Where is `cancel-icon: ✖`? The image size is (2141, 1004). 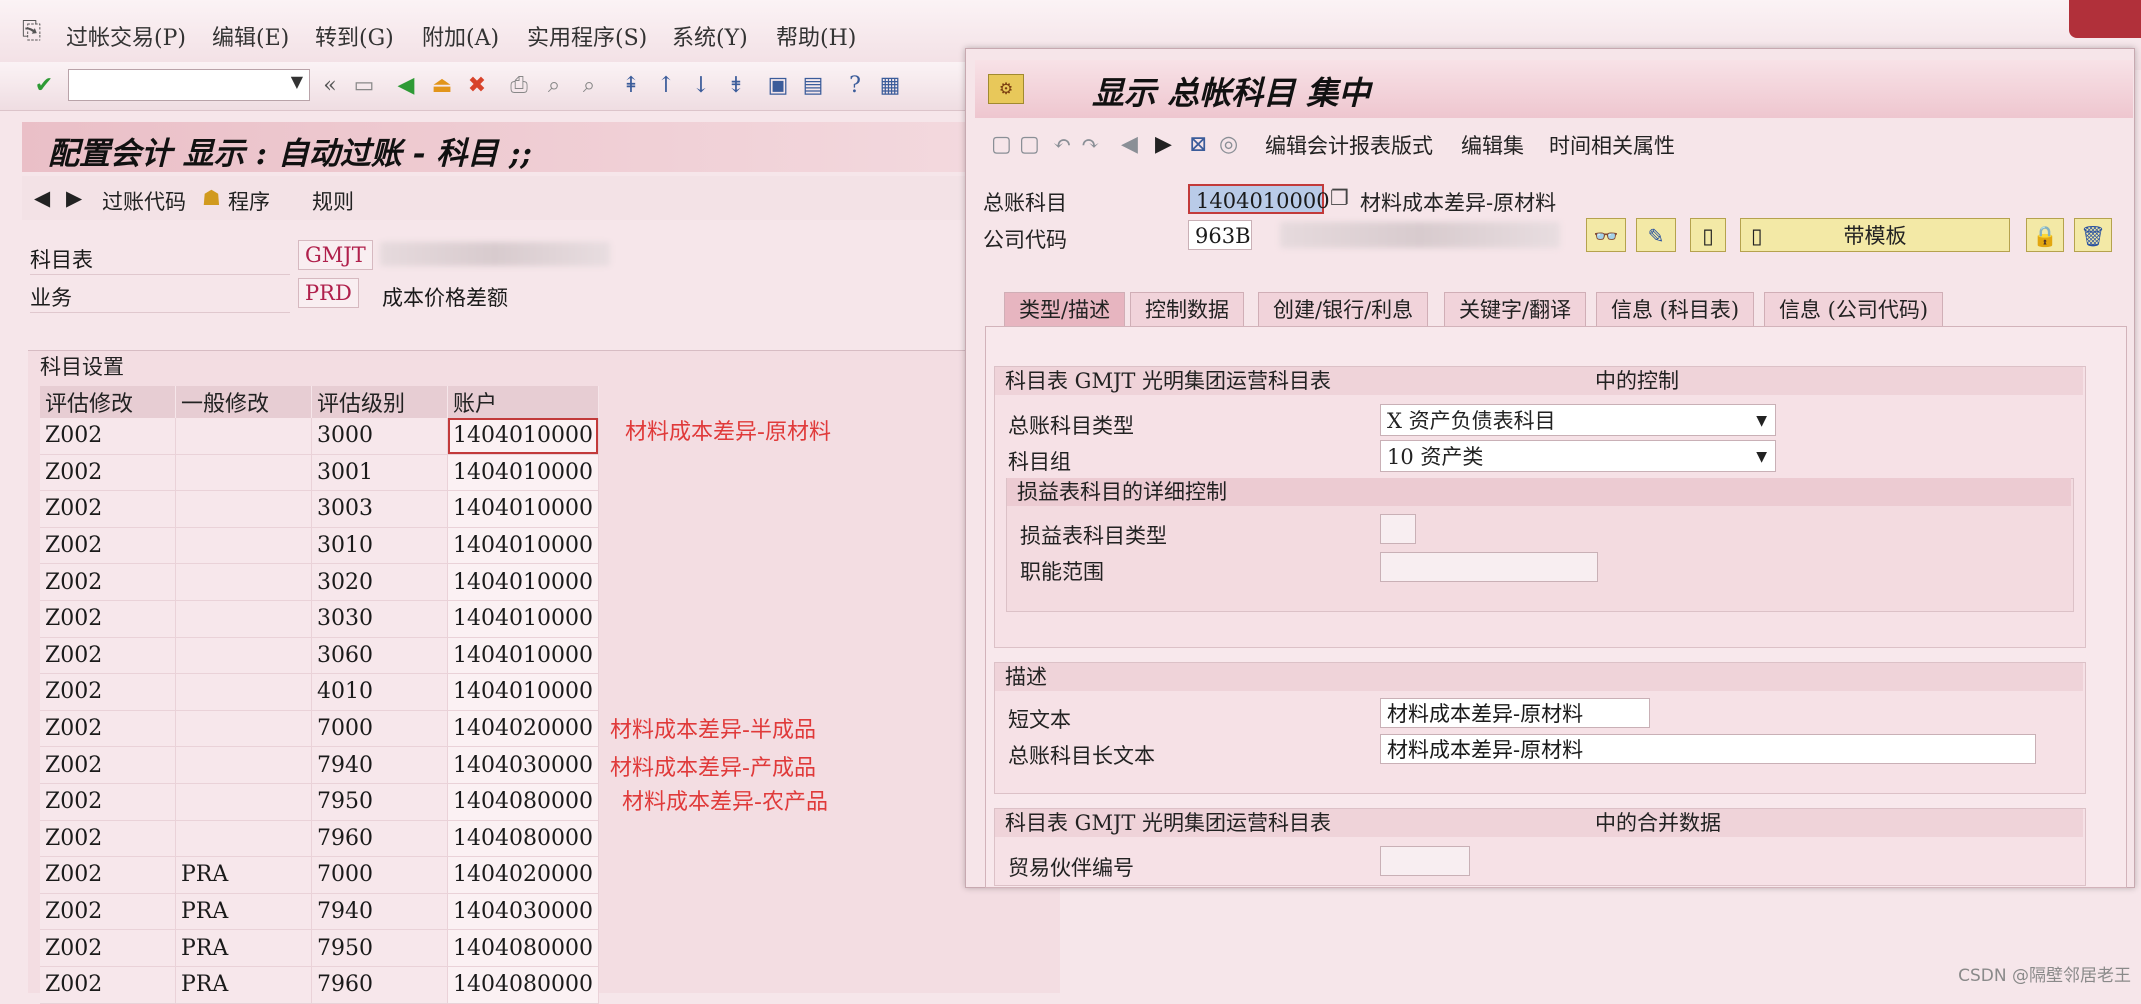 cancel-icon: ✖ is located at coordinates (477, 86).